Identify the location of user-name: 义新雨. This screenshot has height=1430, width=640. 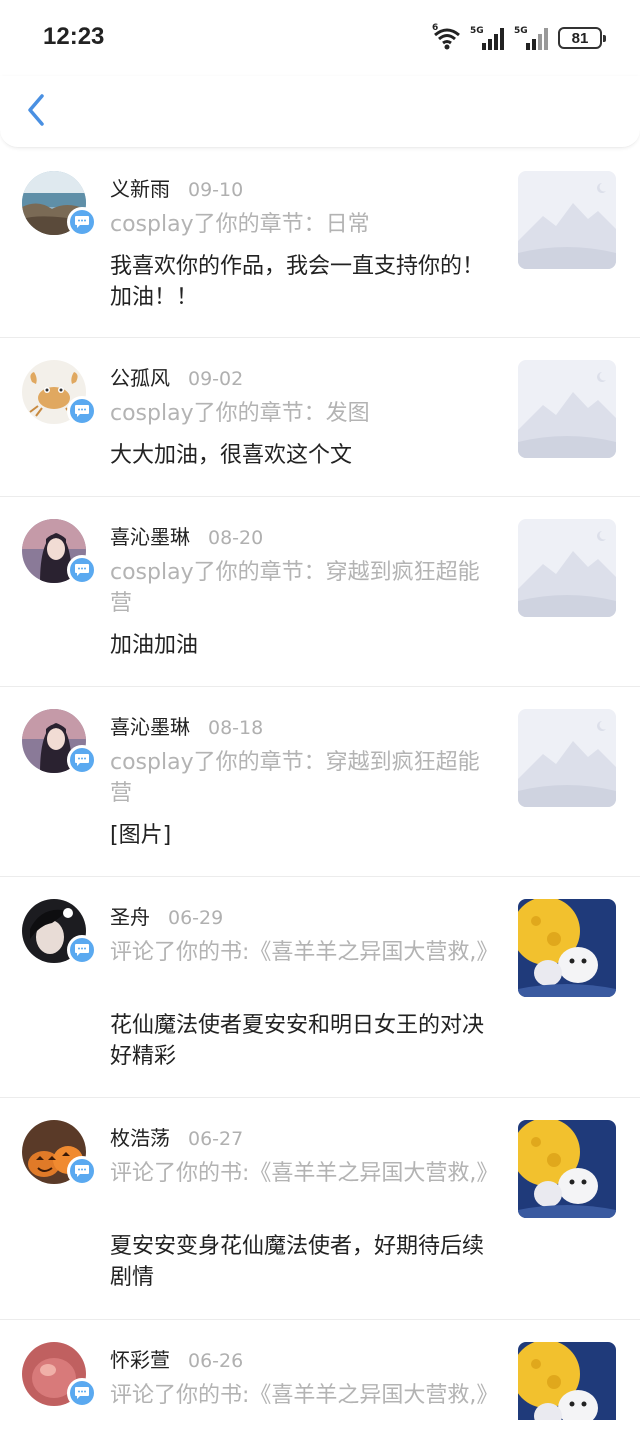
(140, 187).